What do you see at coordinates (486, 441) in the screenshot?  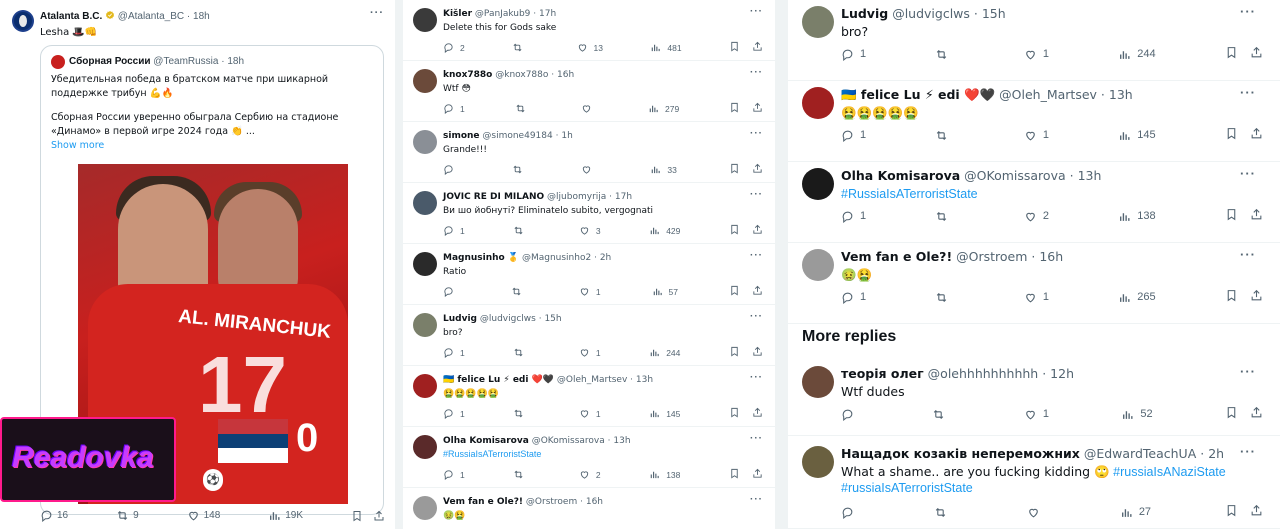 I see `reply-author-name: Olha Komisarova` at bounding box center [486, 441].